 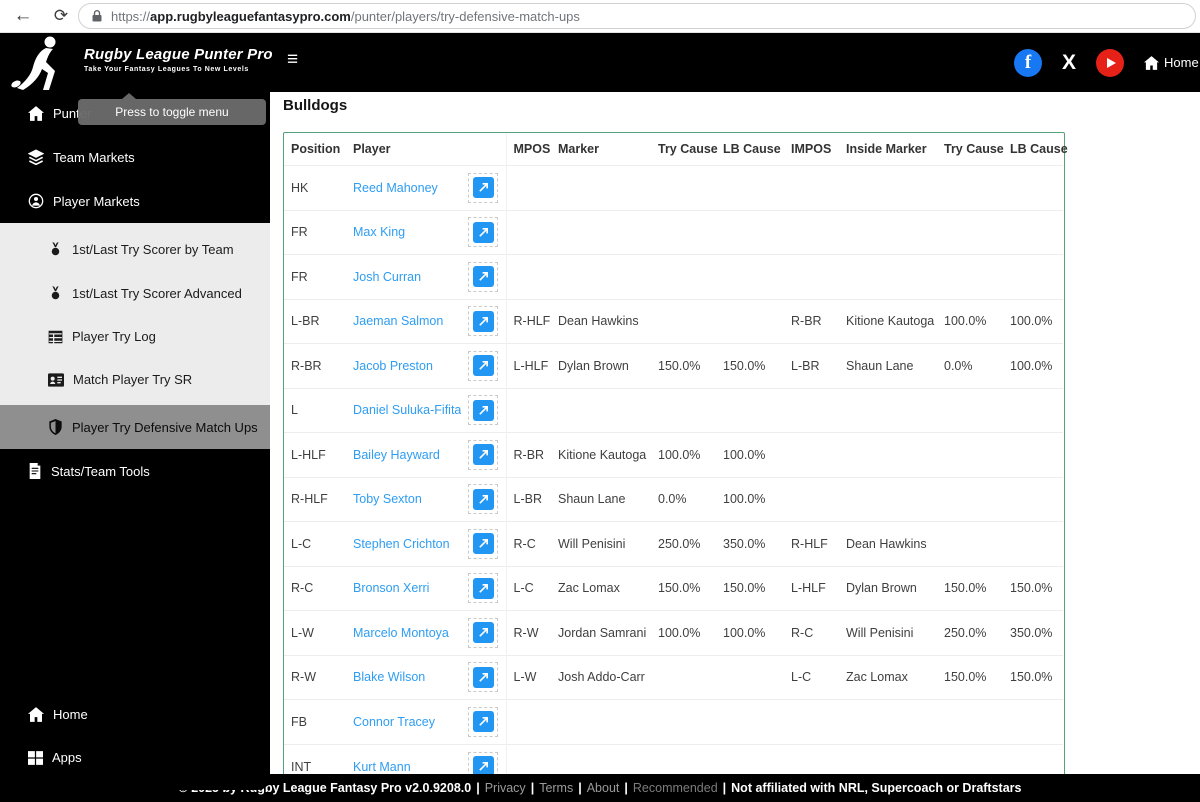 I want to click on cell-lb-cause-2: 100.0%, so click(x=1031, y=365).